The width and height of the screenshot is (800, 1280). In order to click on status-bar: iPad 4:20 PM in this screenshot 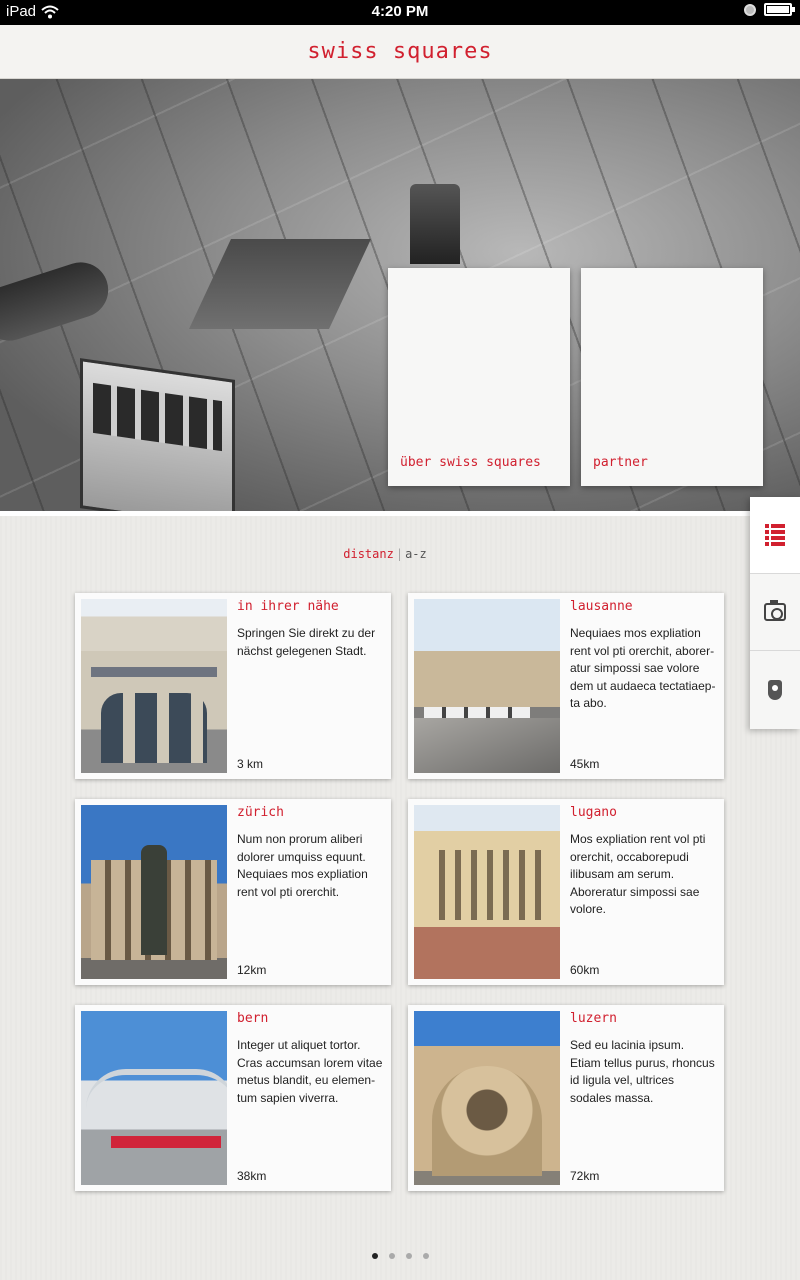, I will do `click(400, 12)`.